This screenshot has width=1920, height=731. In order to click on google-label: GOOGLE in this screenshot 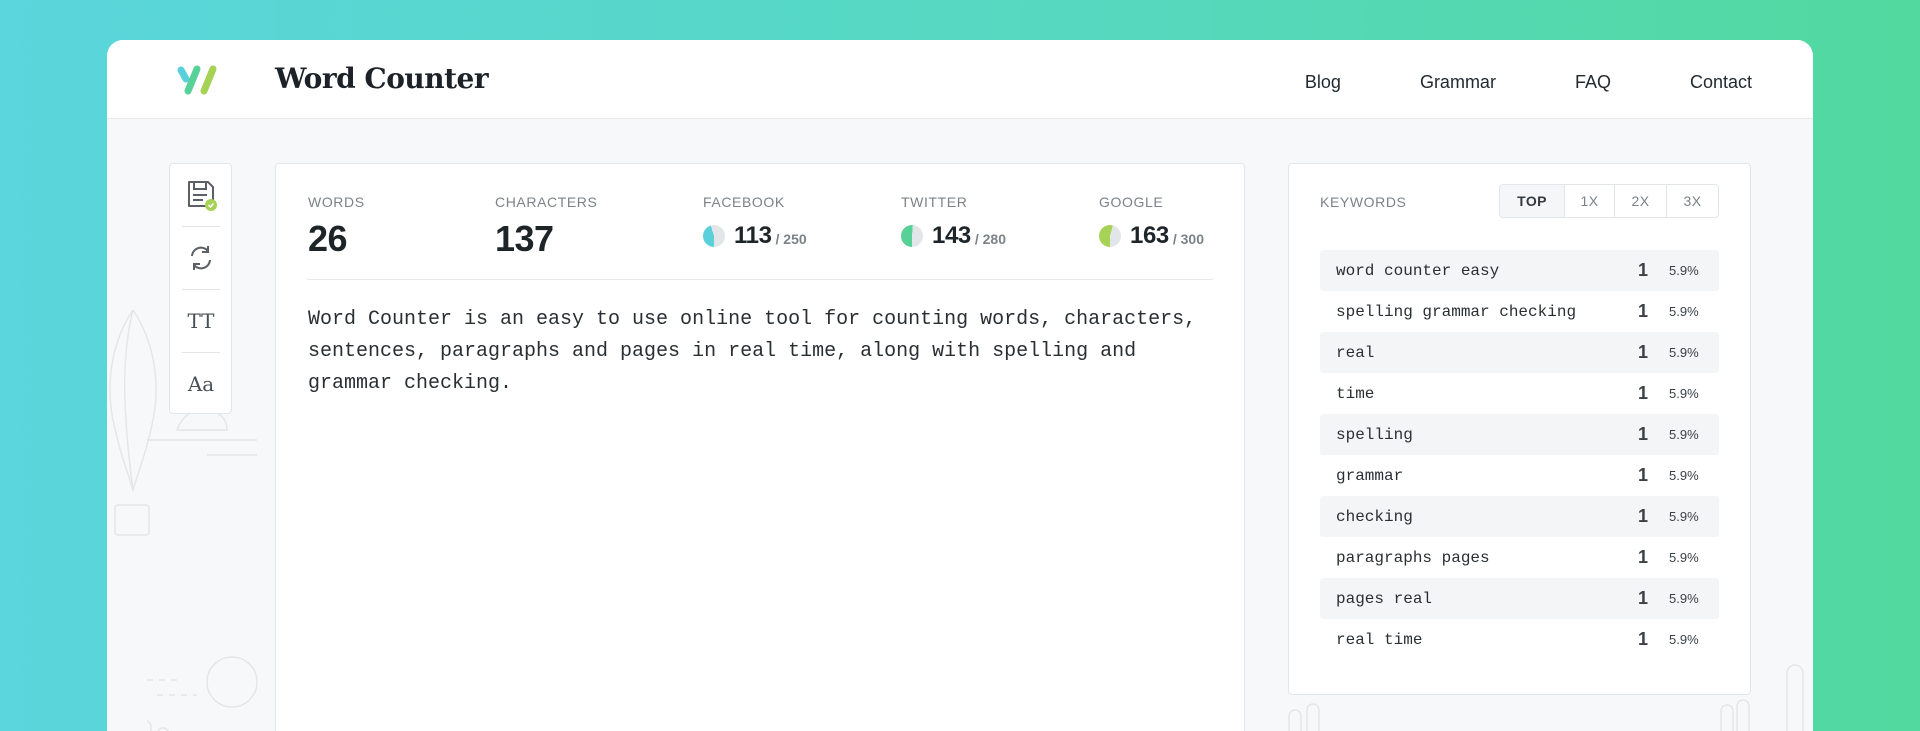, I will do `click(1131, 202)`.